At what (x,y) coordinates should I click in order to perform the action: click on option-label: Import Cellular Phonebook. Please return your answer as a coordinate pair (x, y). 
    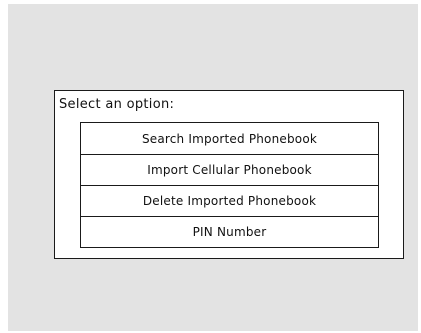
    Looking at the image, I should click on (229, 170).